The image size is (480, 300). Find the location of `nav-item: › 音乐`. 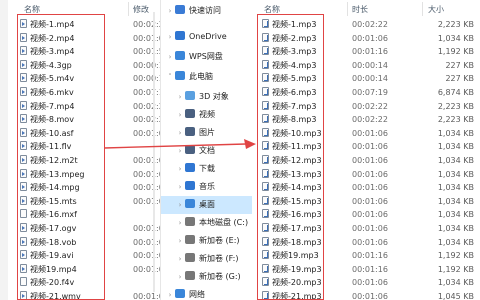

nav-item: › 音乐 is located at coordinates (207, 187).